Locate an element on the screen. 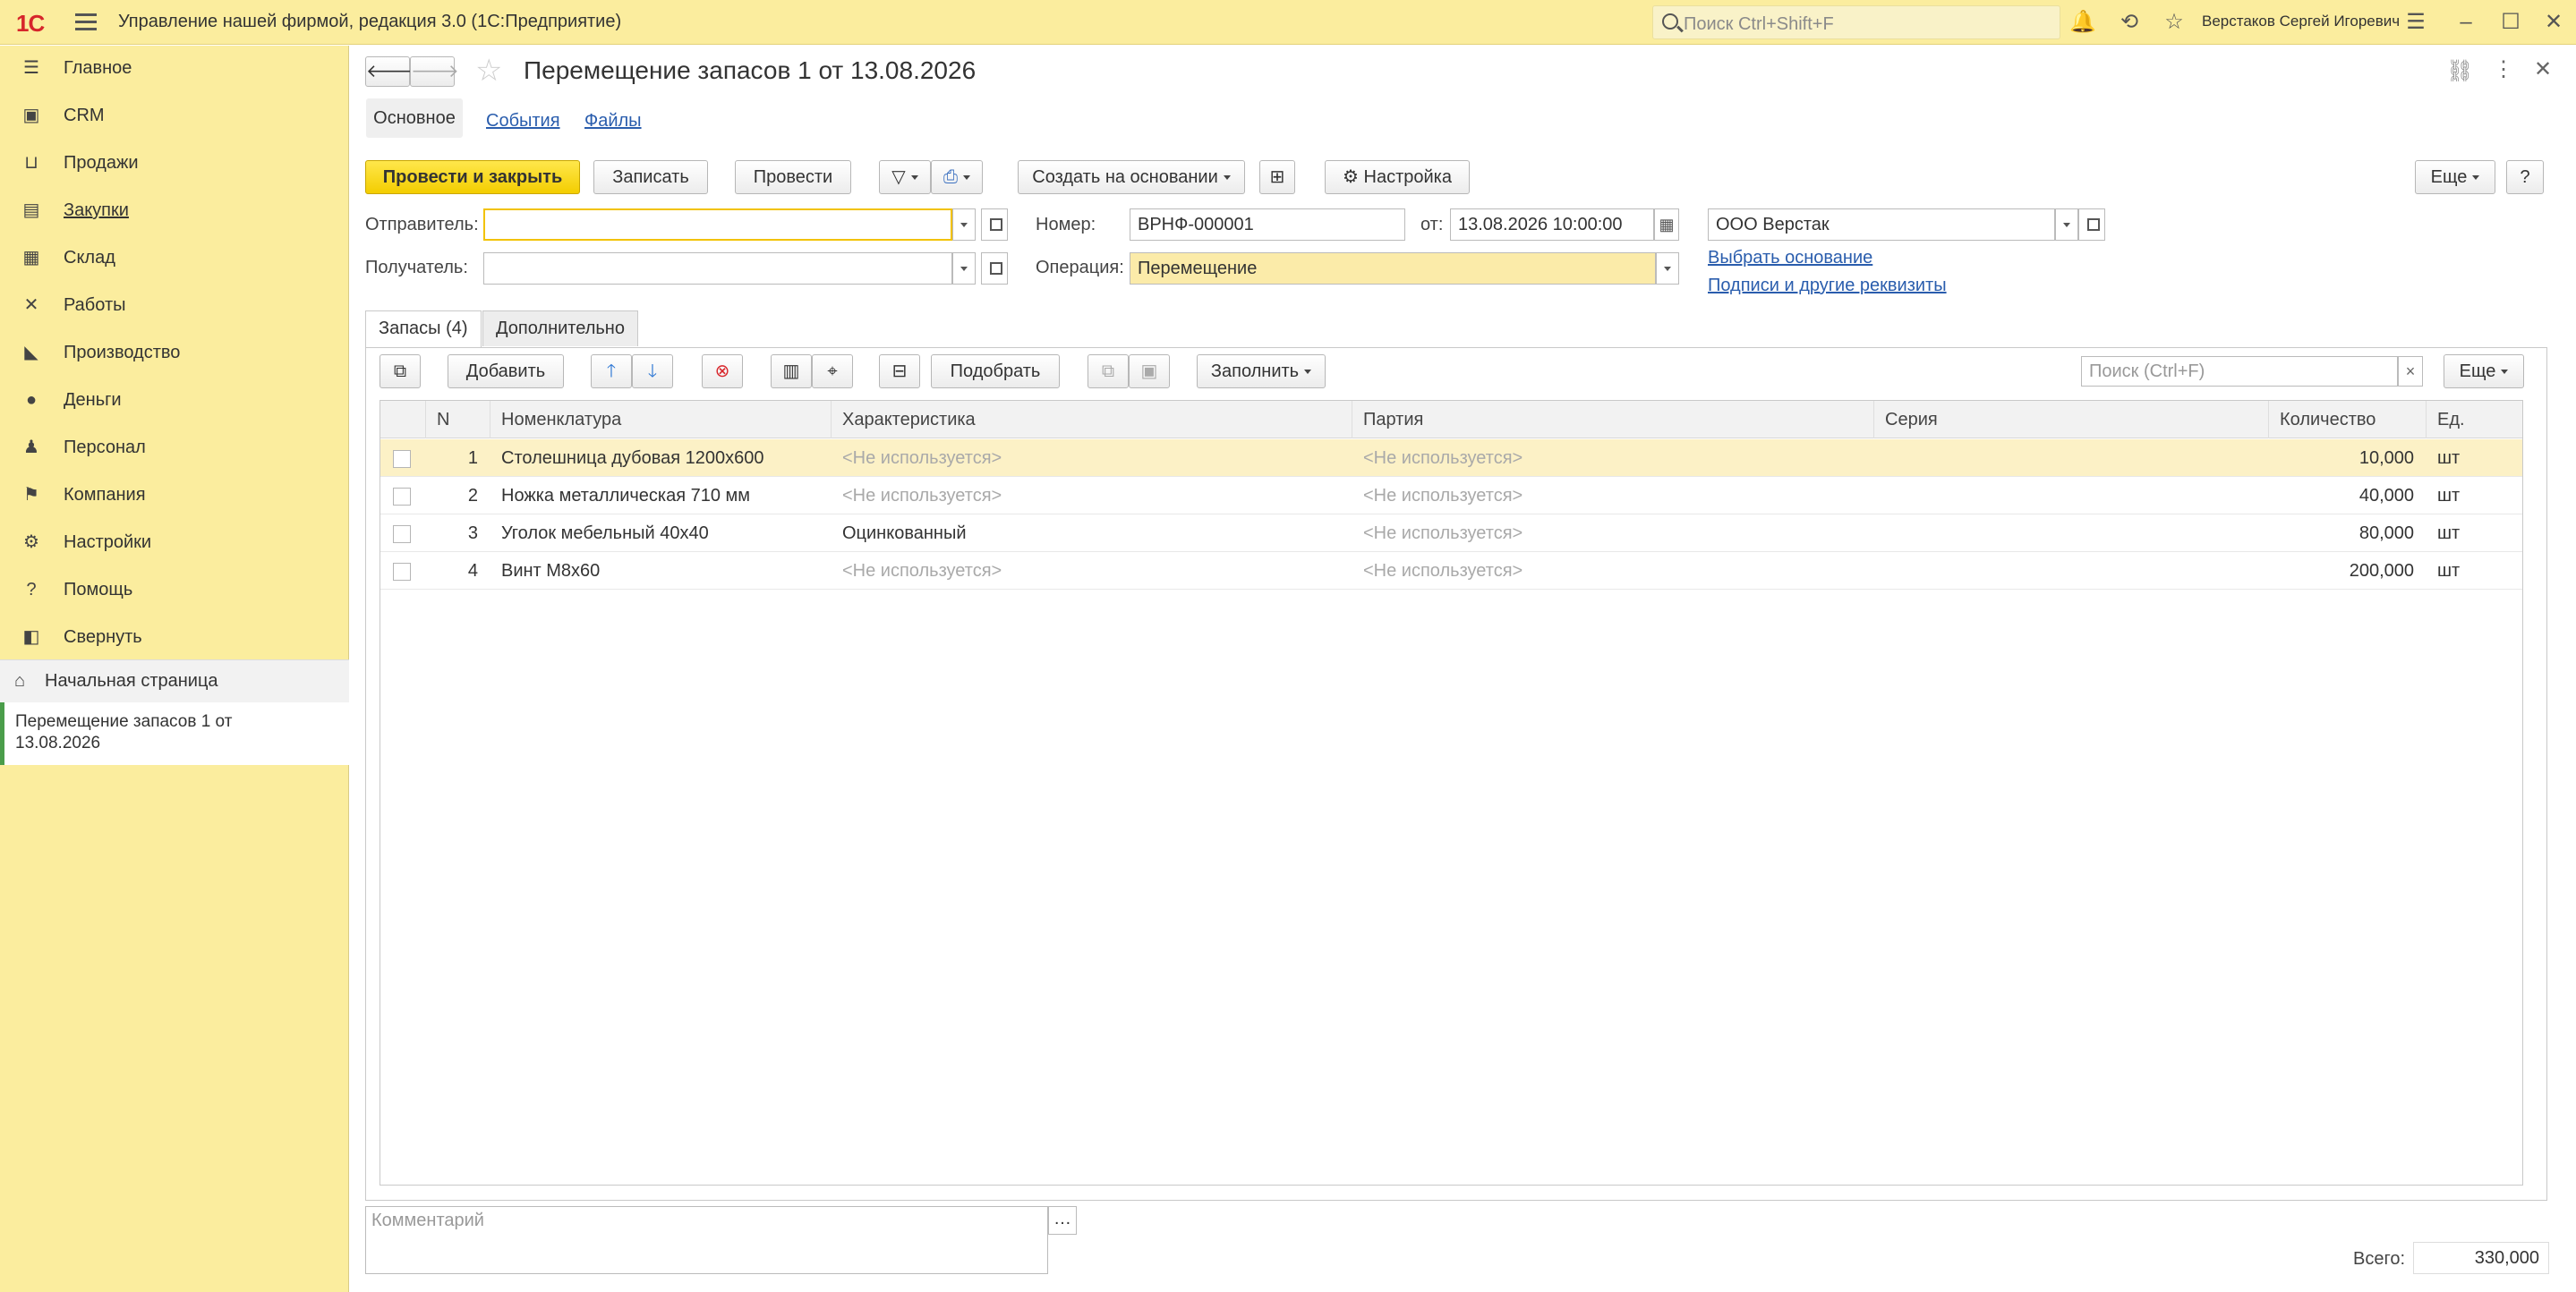  favorite-star-icon: ☆ is located at coordinates (488, 71).